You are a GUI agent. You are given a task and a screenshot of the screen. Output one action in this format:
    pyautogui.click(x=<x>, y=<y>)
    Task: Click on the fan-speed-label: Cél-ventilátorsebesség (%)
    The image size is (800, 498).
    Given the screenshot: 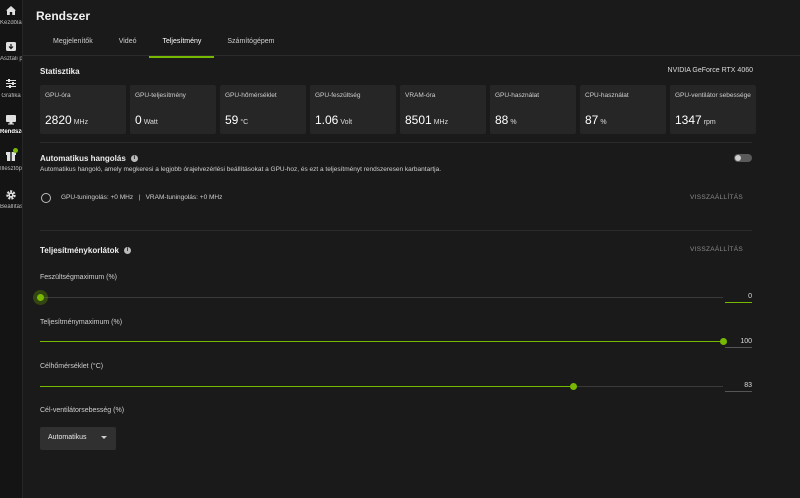 What is the action you would take?
    pyautogui.click(x=82, y=410)
    